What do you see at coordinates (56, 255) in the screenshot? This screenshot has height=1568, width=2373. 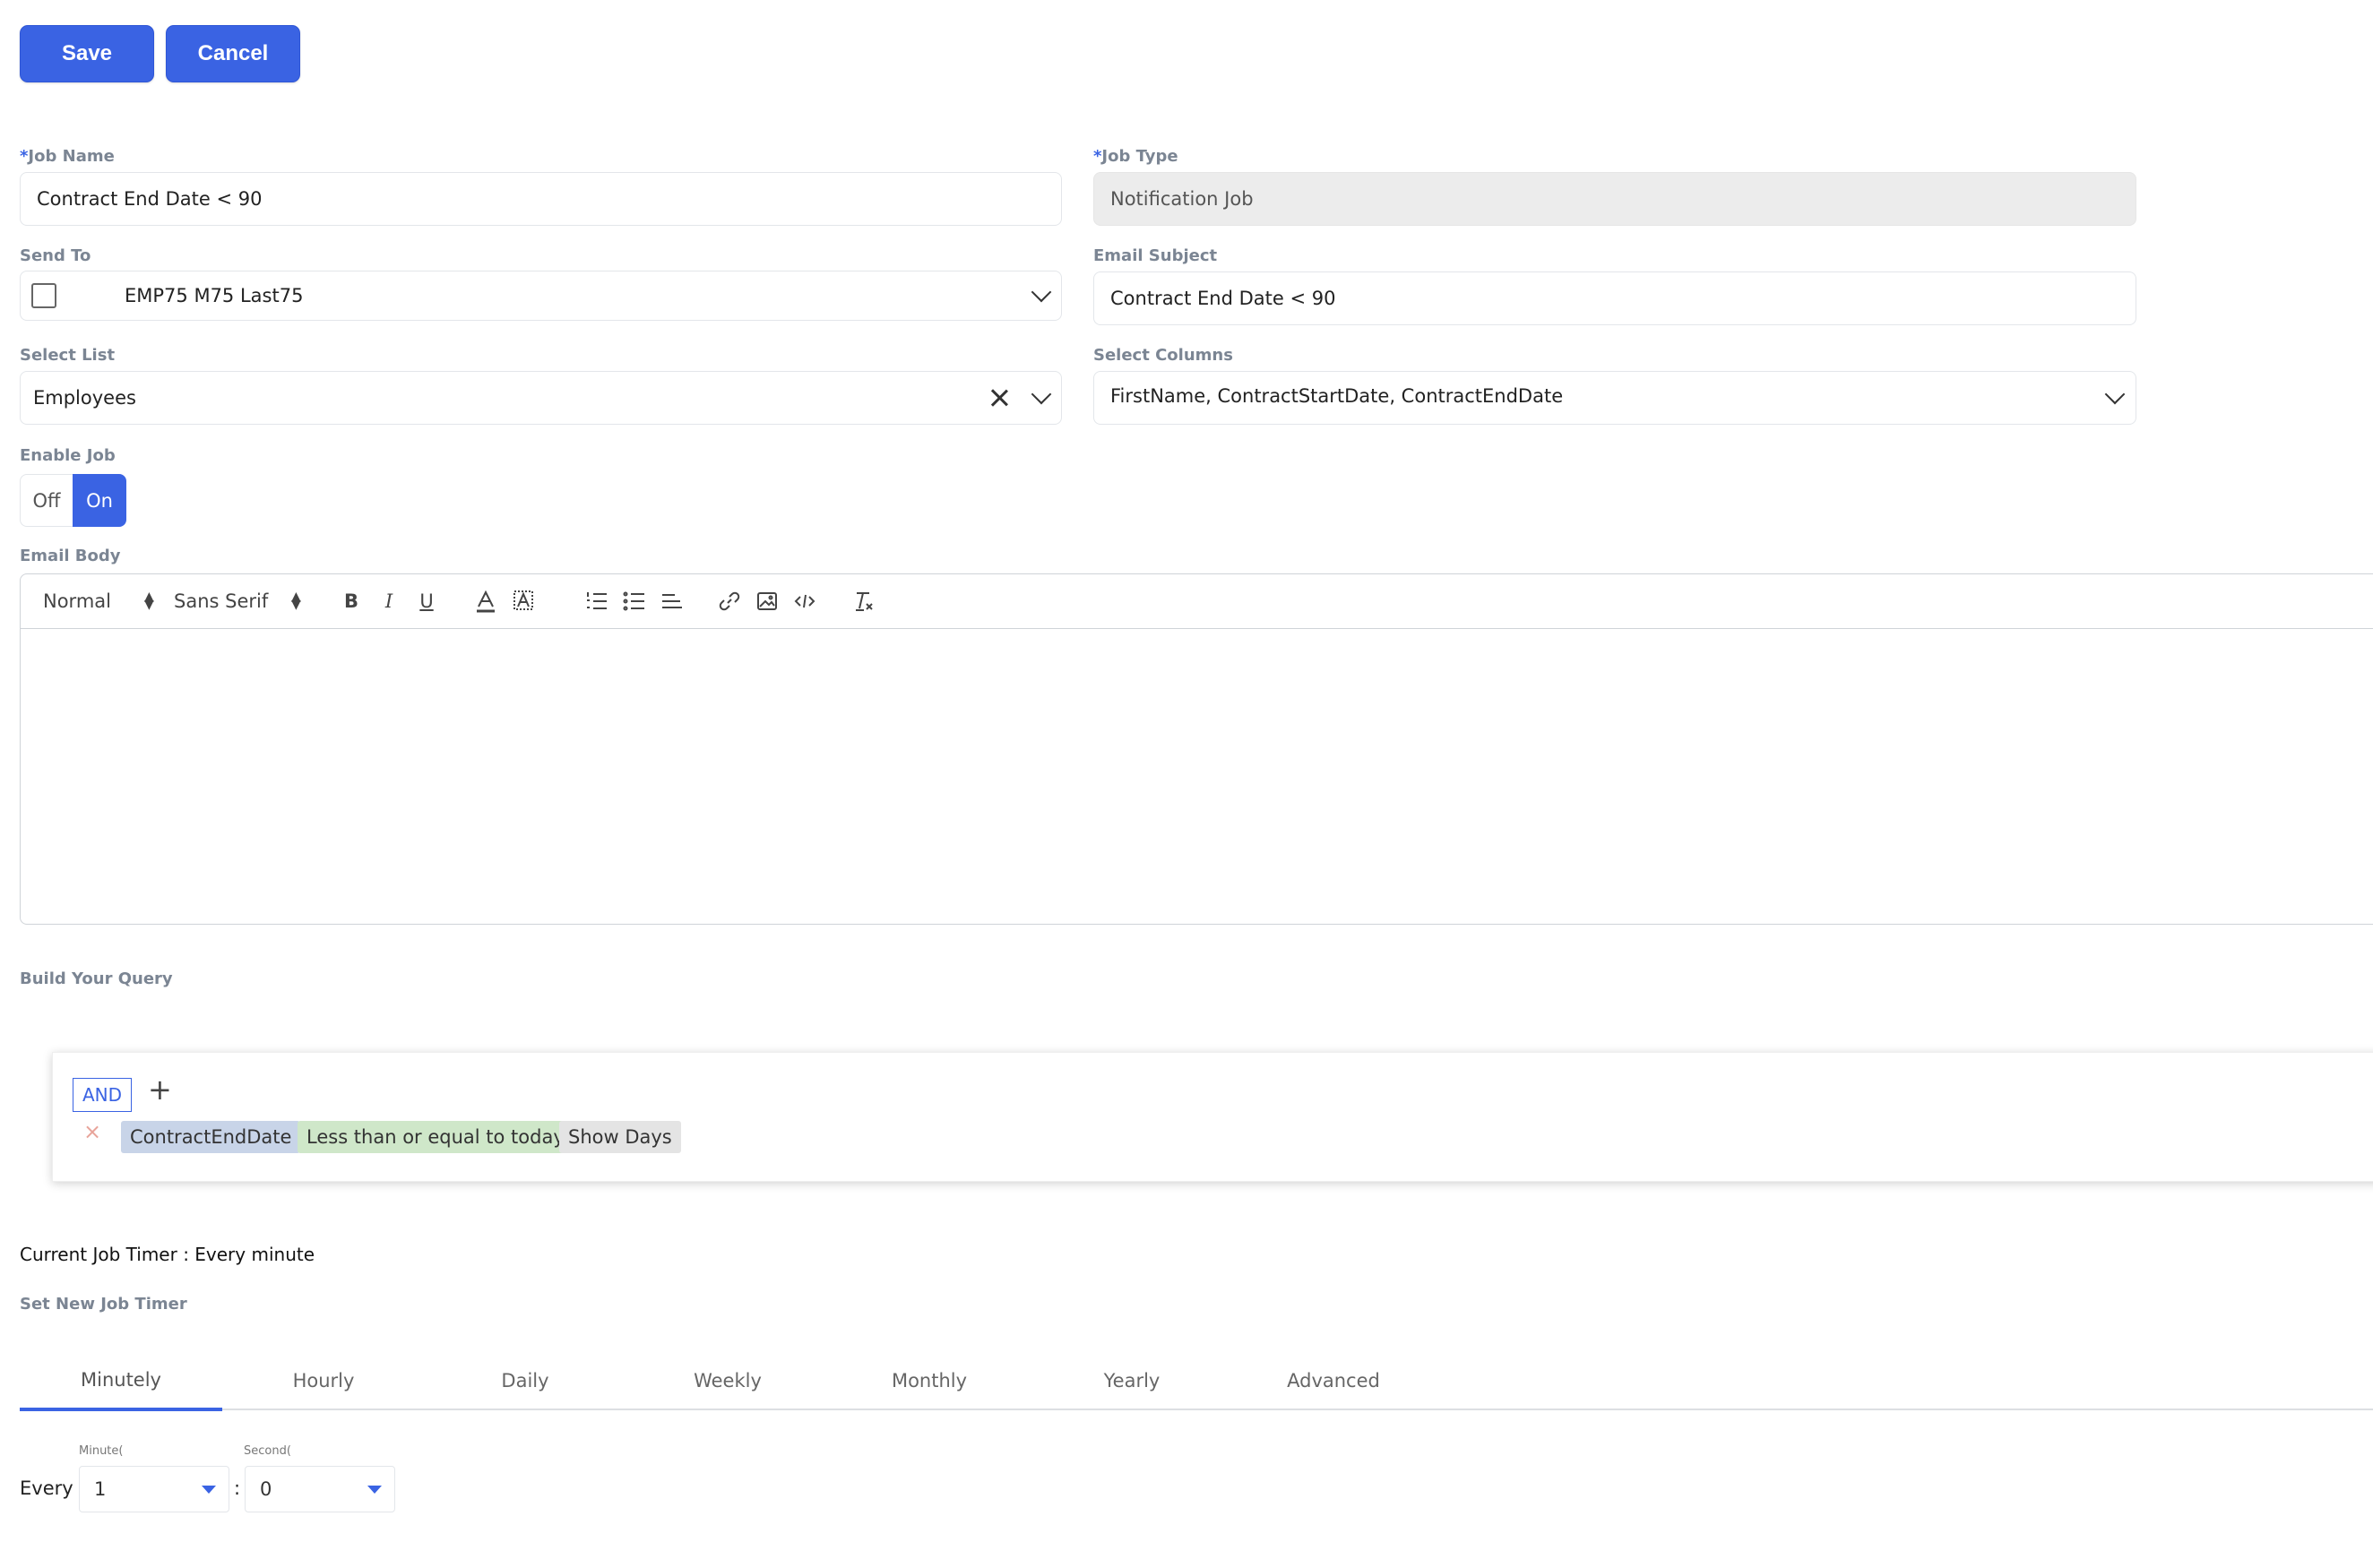 I see `send-to-label: Send To` at bounding box center [56, 255].